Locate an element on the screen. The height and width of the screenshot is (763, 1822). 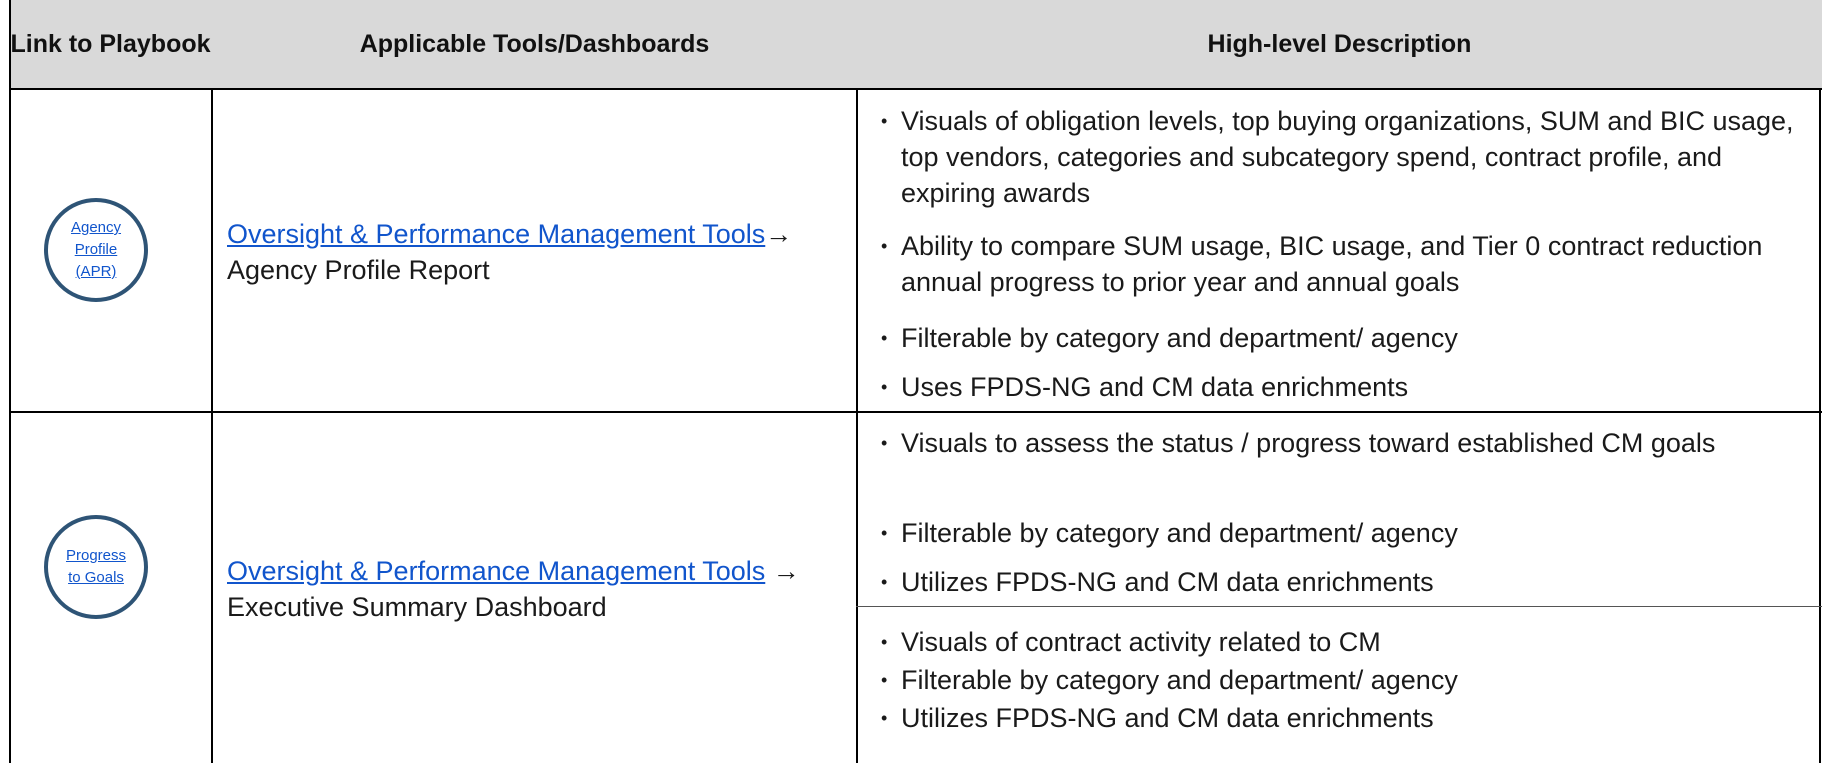
header-high-level-description: High-level Description is located at coordinates (1339, 44).